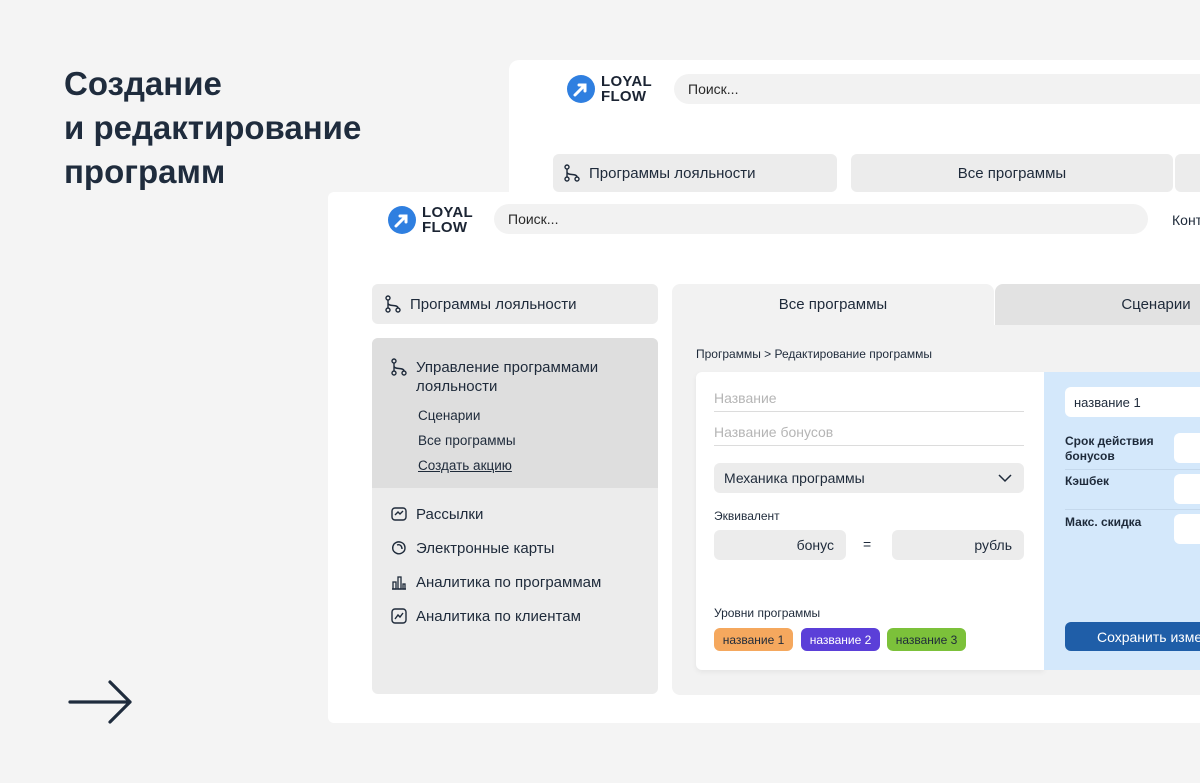  Describe the element at coordinates (869, 401) in the screenshot. I see `name-field: Название` at that location.